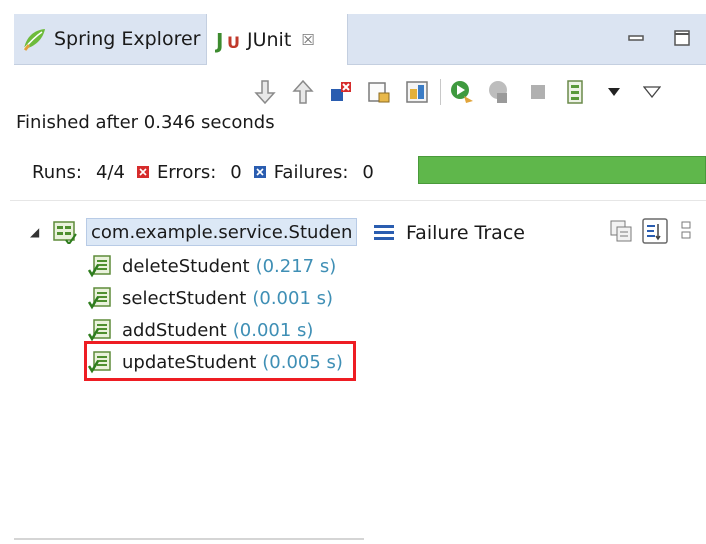 The image size is (706, 544). Describe the element at coordinates (682, 38) in the screenshot. I see `maximize-icon` at that location.